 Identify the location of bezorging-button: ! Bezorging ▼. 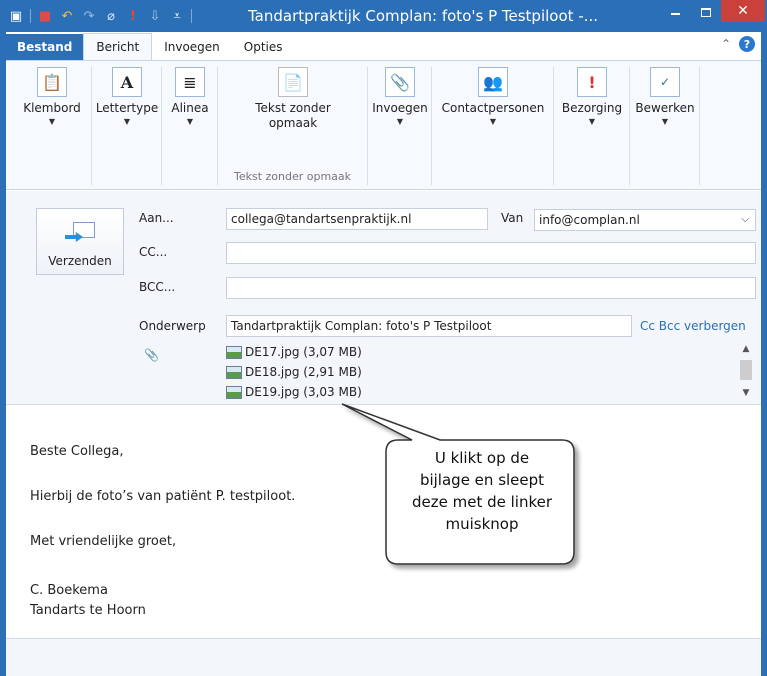
(592, 96).